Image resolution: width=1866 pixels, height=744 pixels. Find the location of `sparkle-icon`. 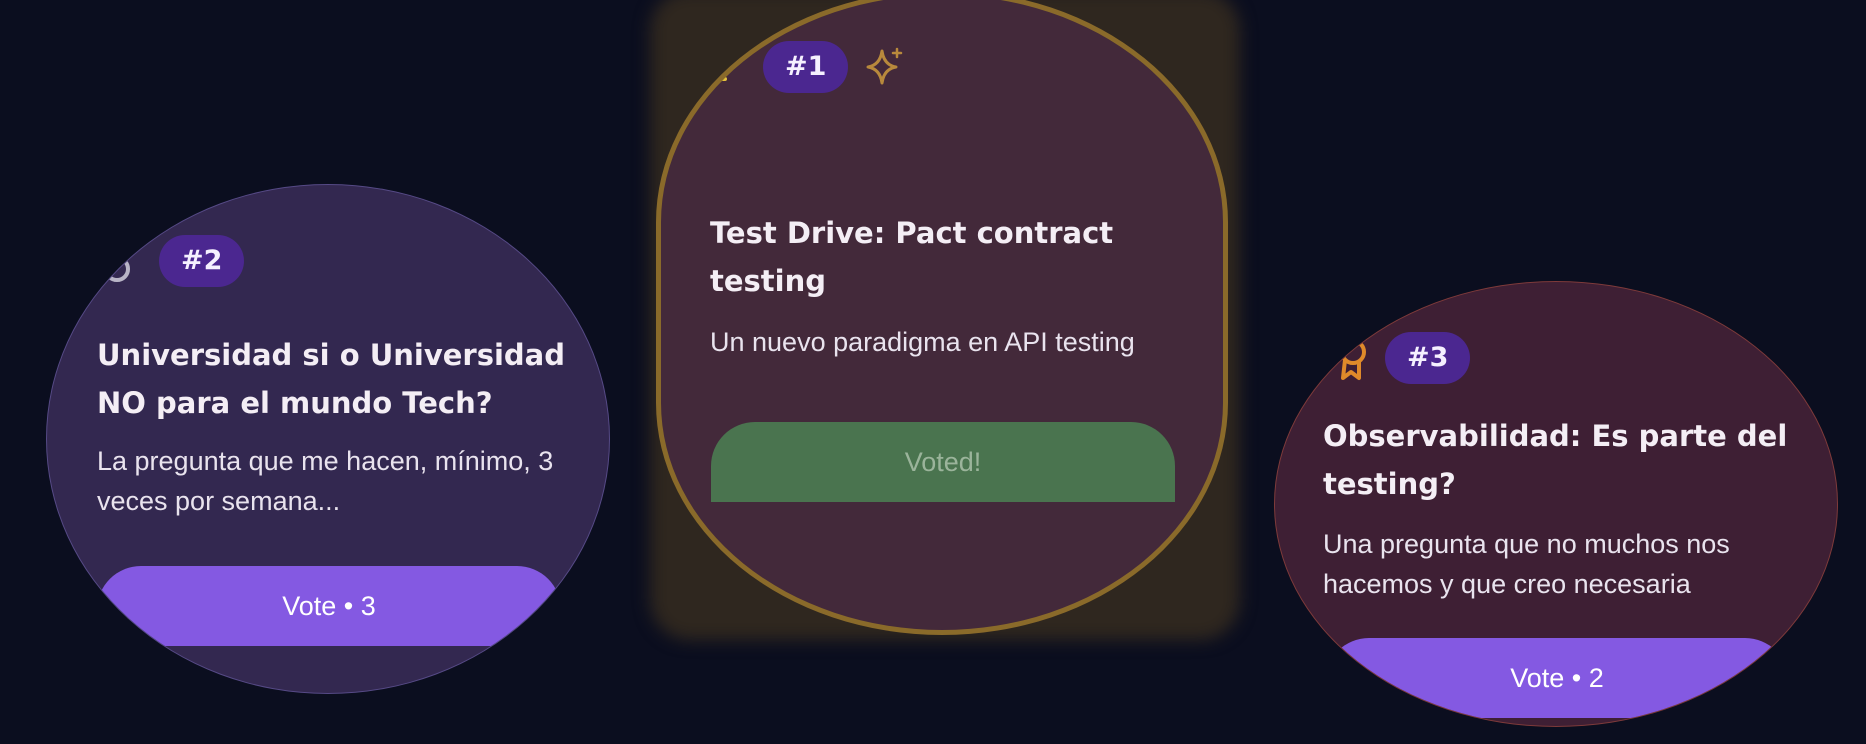

sparkle-icon is located at coordinates (884, 67).